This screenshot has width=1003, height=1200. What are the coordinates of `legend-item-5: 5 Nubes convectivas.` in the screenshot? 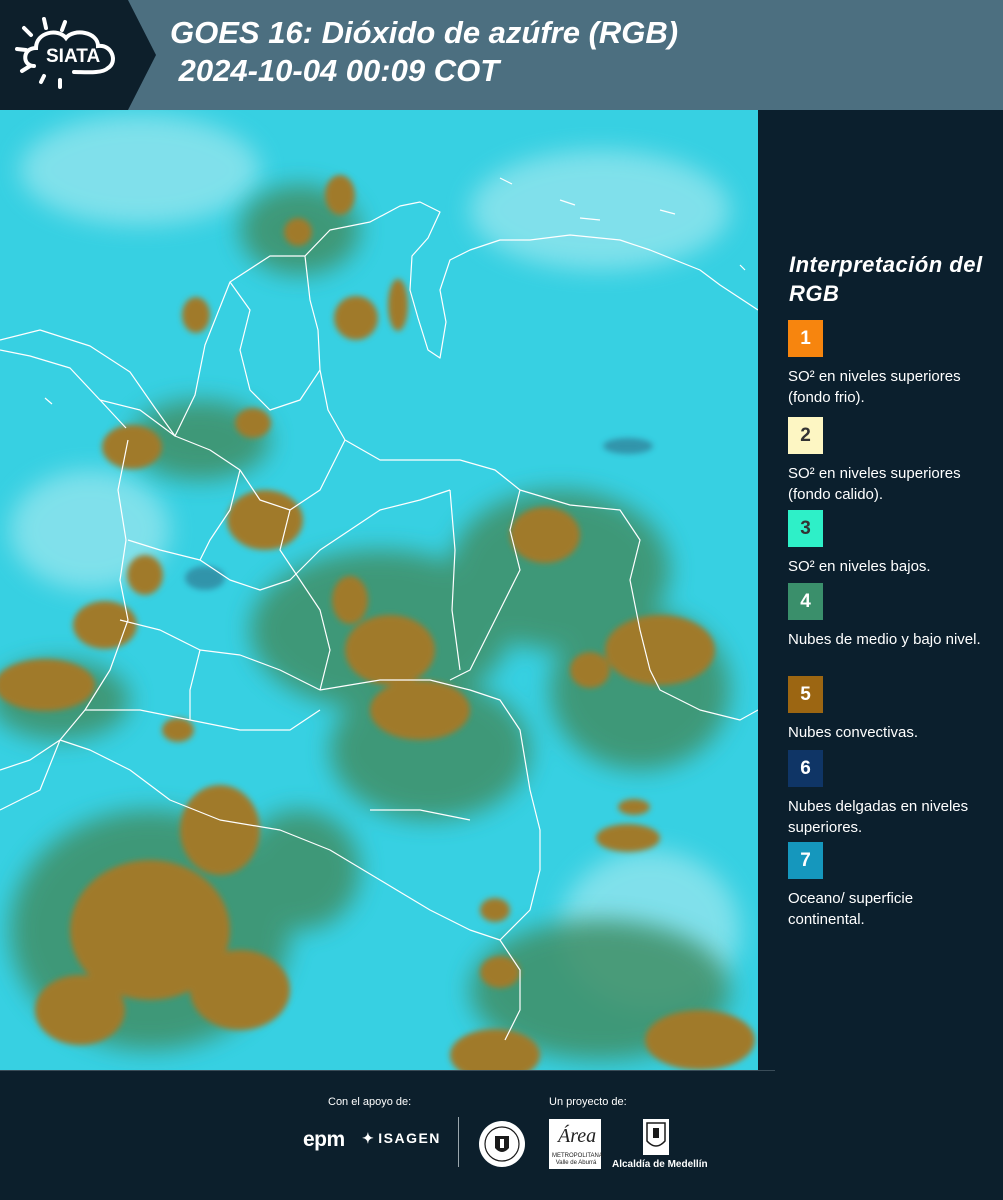 It's located at (890, 709).